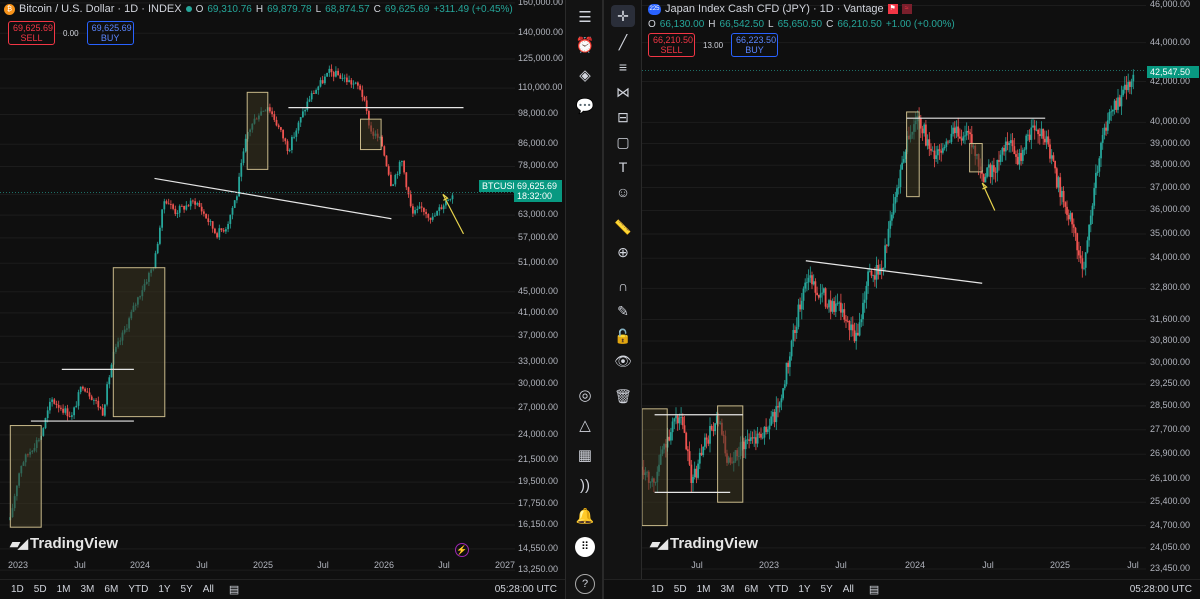 The height and width of the screenshot is (599, 1200). Describe the element at coordinates (755, 45) in the screenshot. I see `buy-button: 66,223.50 BUY` at that location.